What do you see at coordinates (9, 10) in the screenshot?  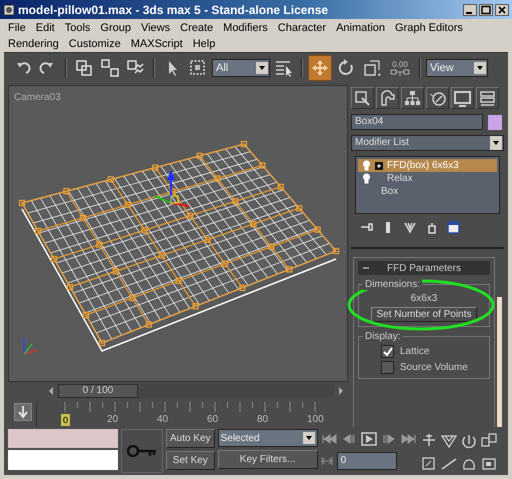 I see `app-icon` at bounding box center [9, 10].